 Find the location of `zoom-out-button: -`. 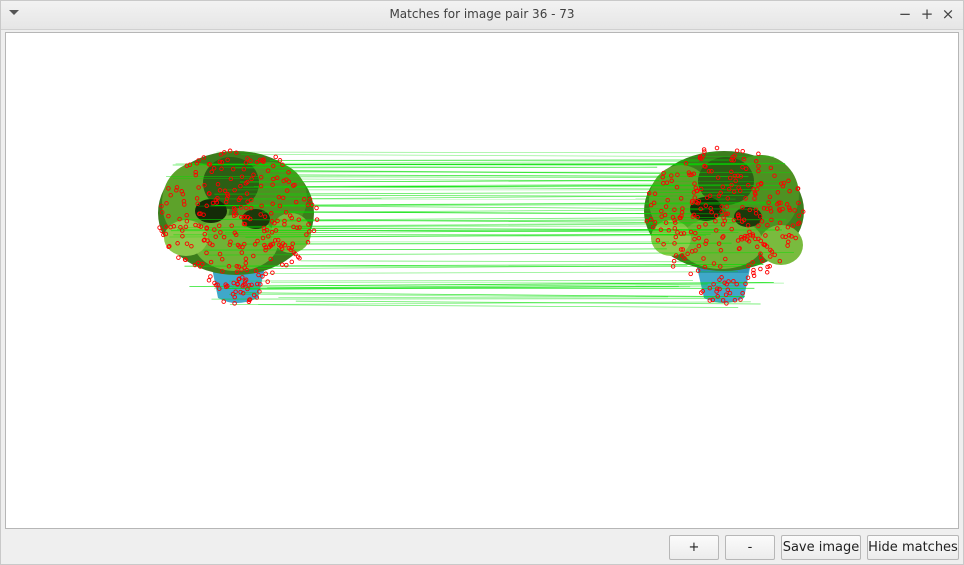

zoom-out-button: - is located at coordinates (750, 547).